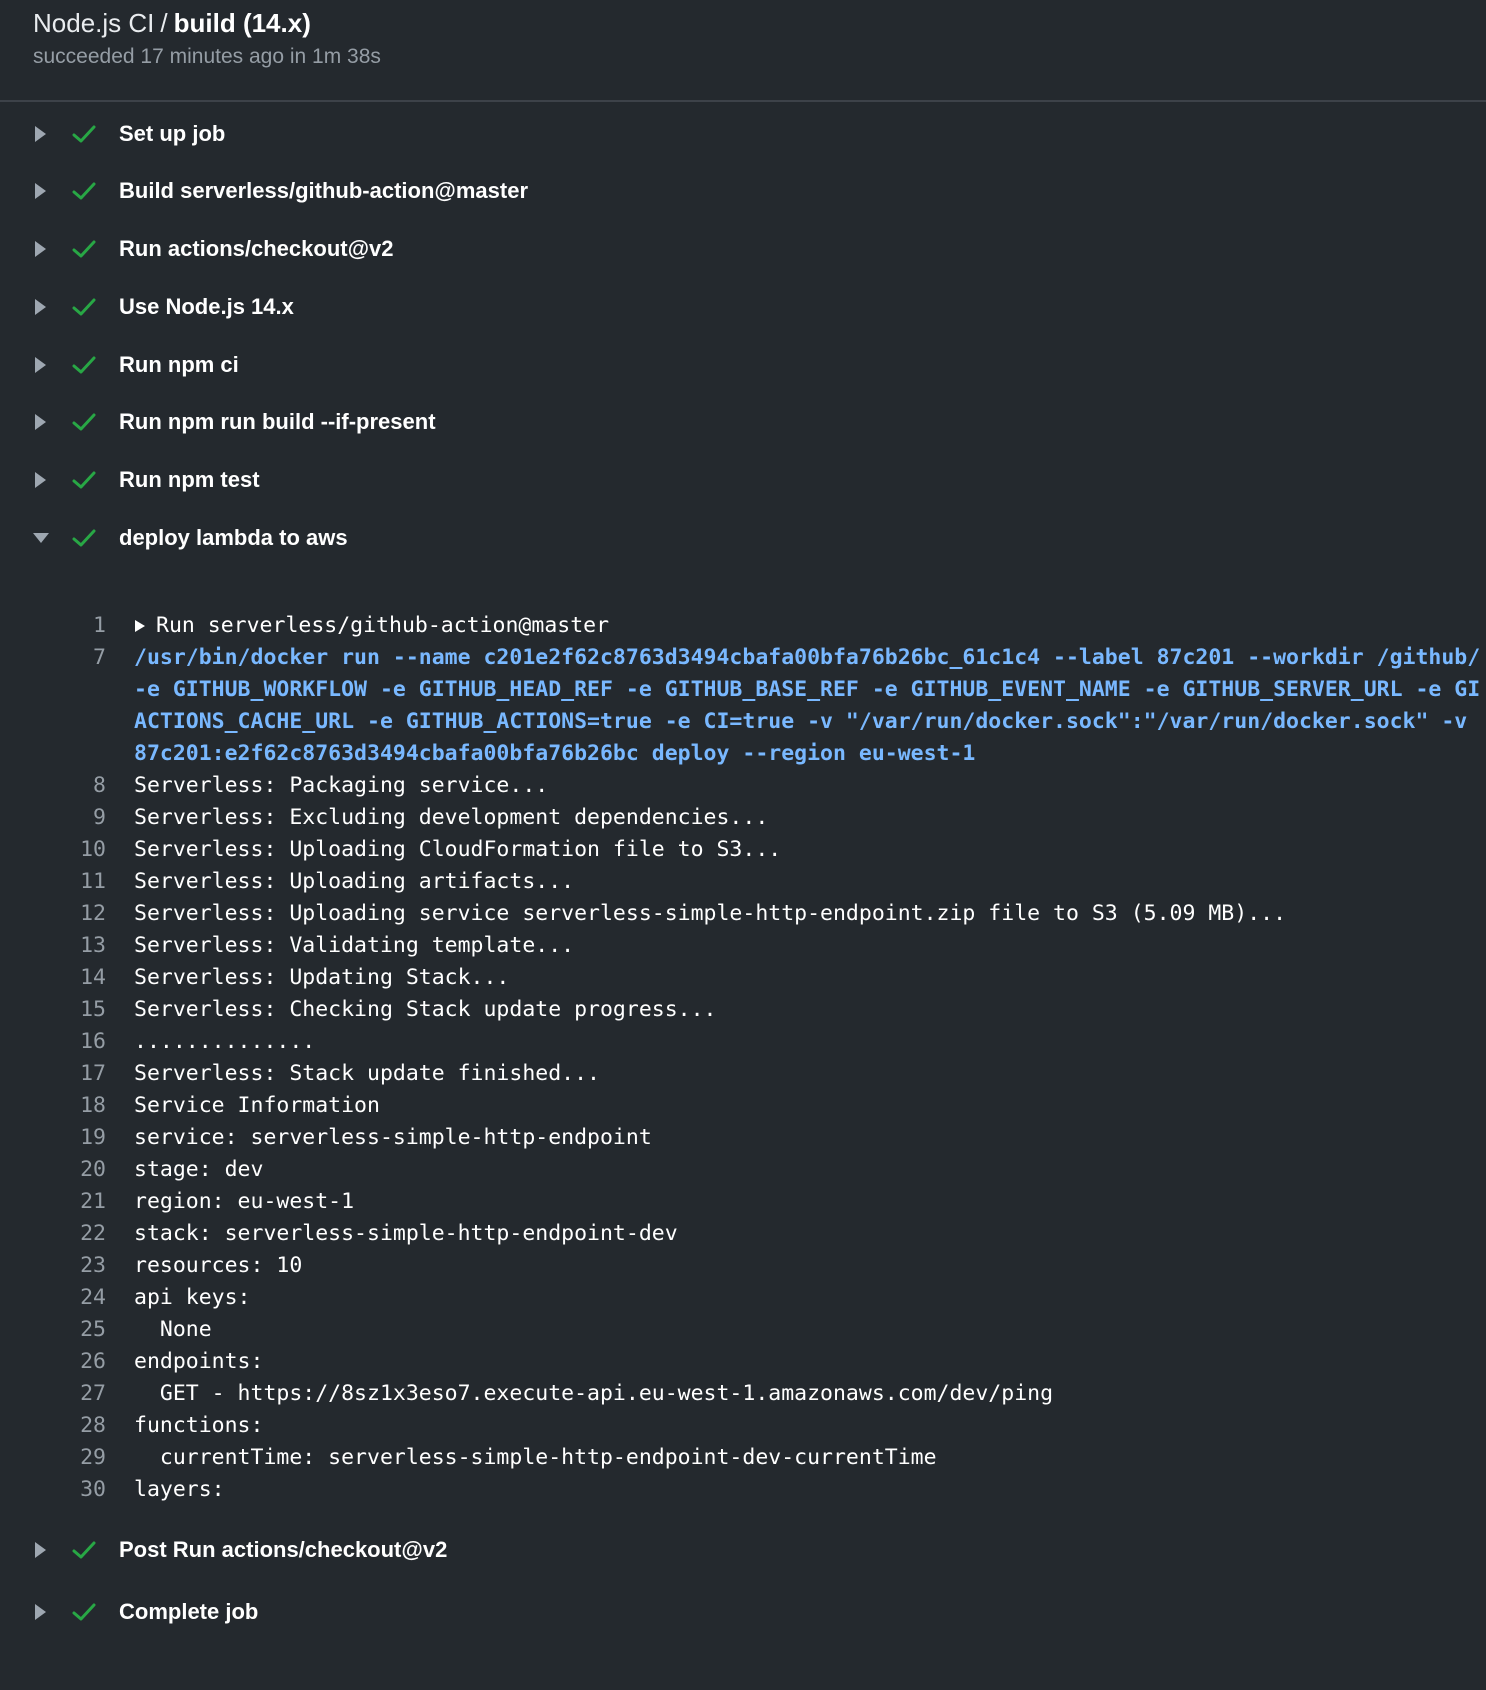  What do you see at coordinates (743, 1612) in the screenshot?
I see `step-after-2: Complete job` at bounding box center [743, 1612].